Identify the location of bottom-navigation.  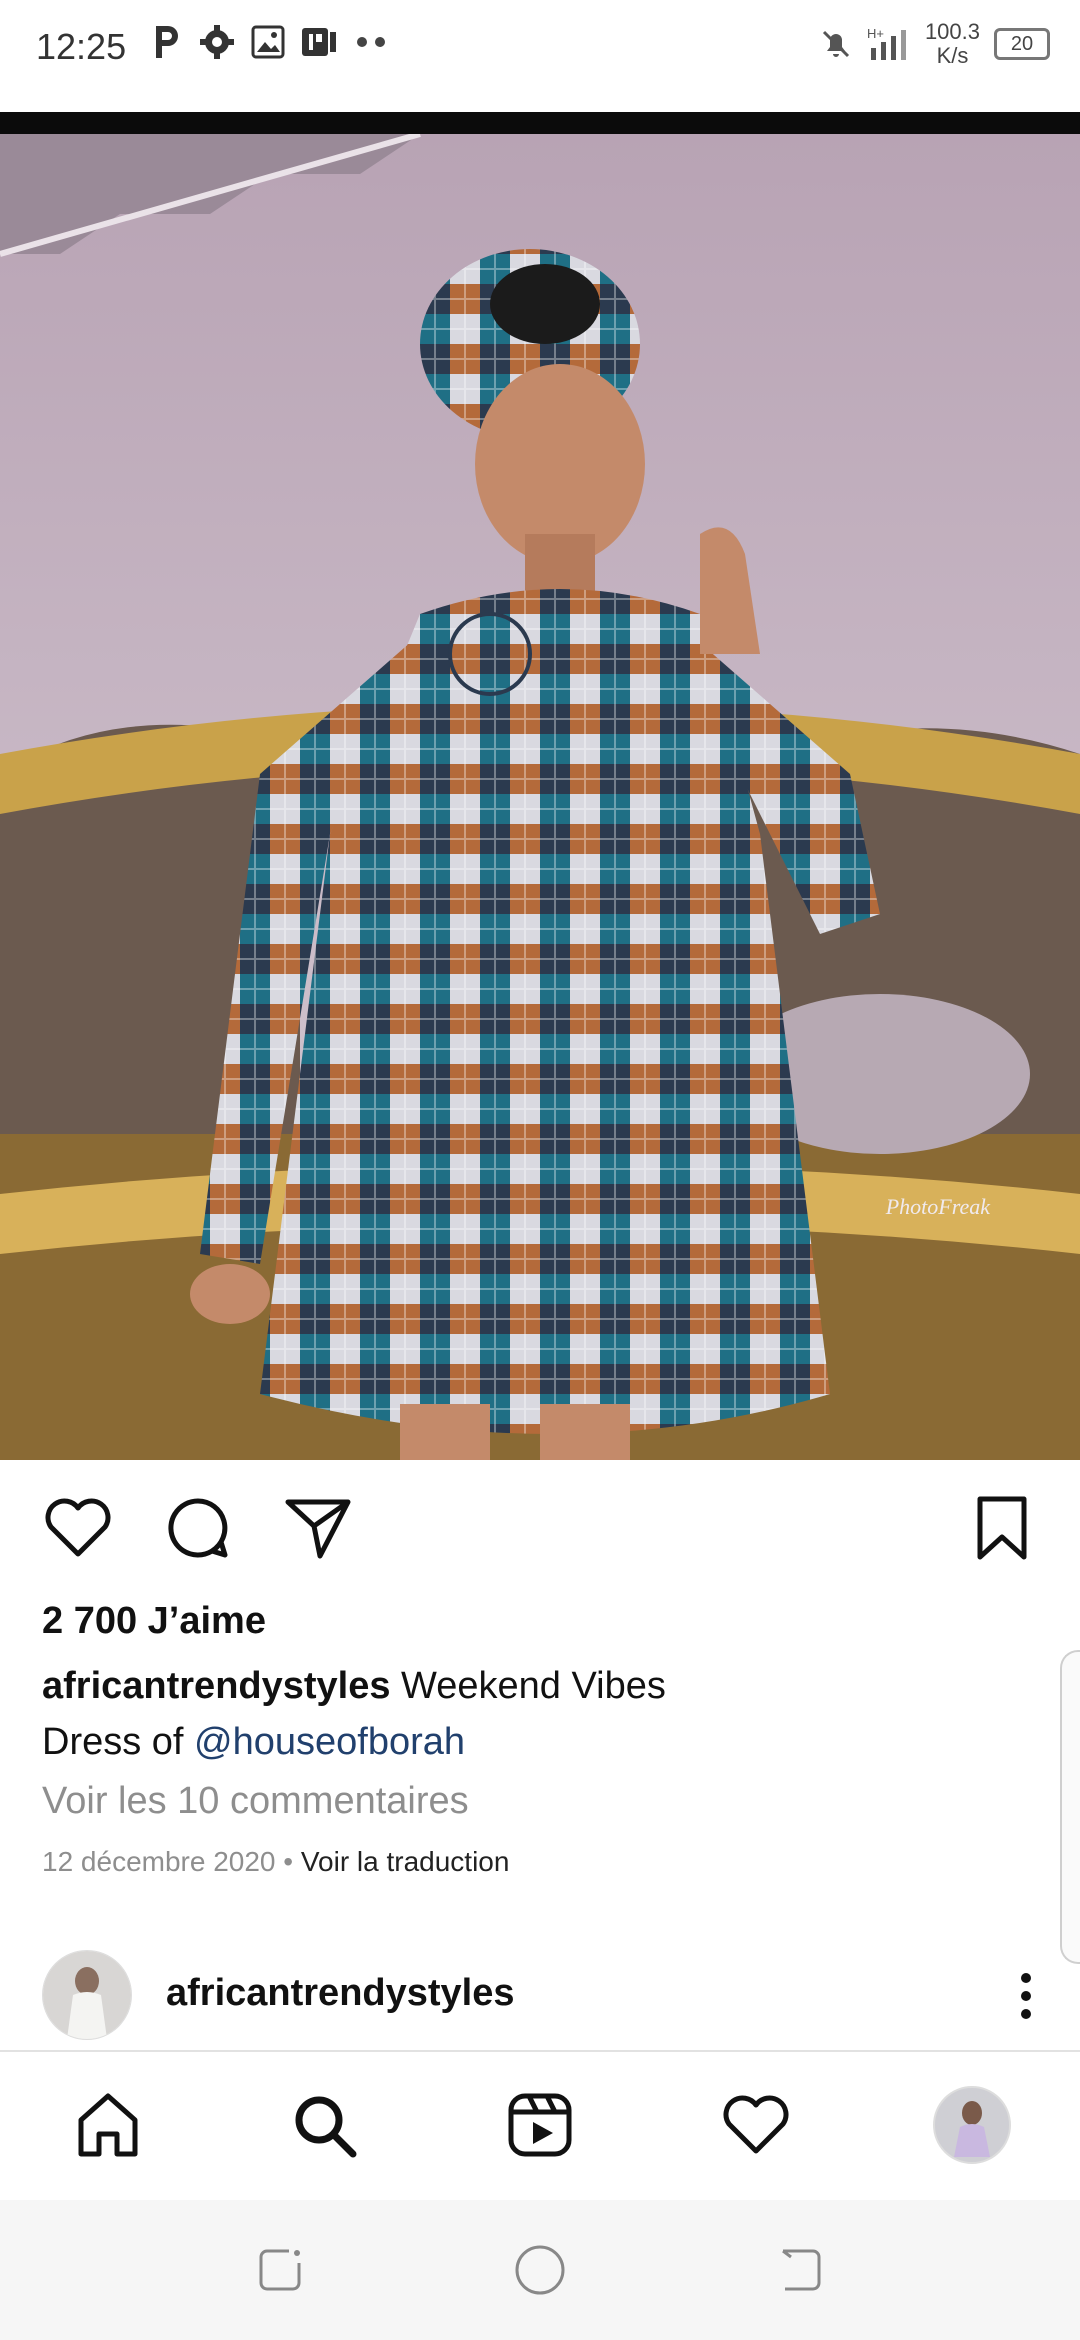
(540, 2126).